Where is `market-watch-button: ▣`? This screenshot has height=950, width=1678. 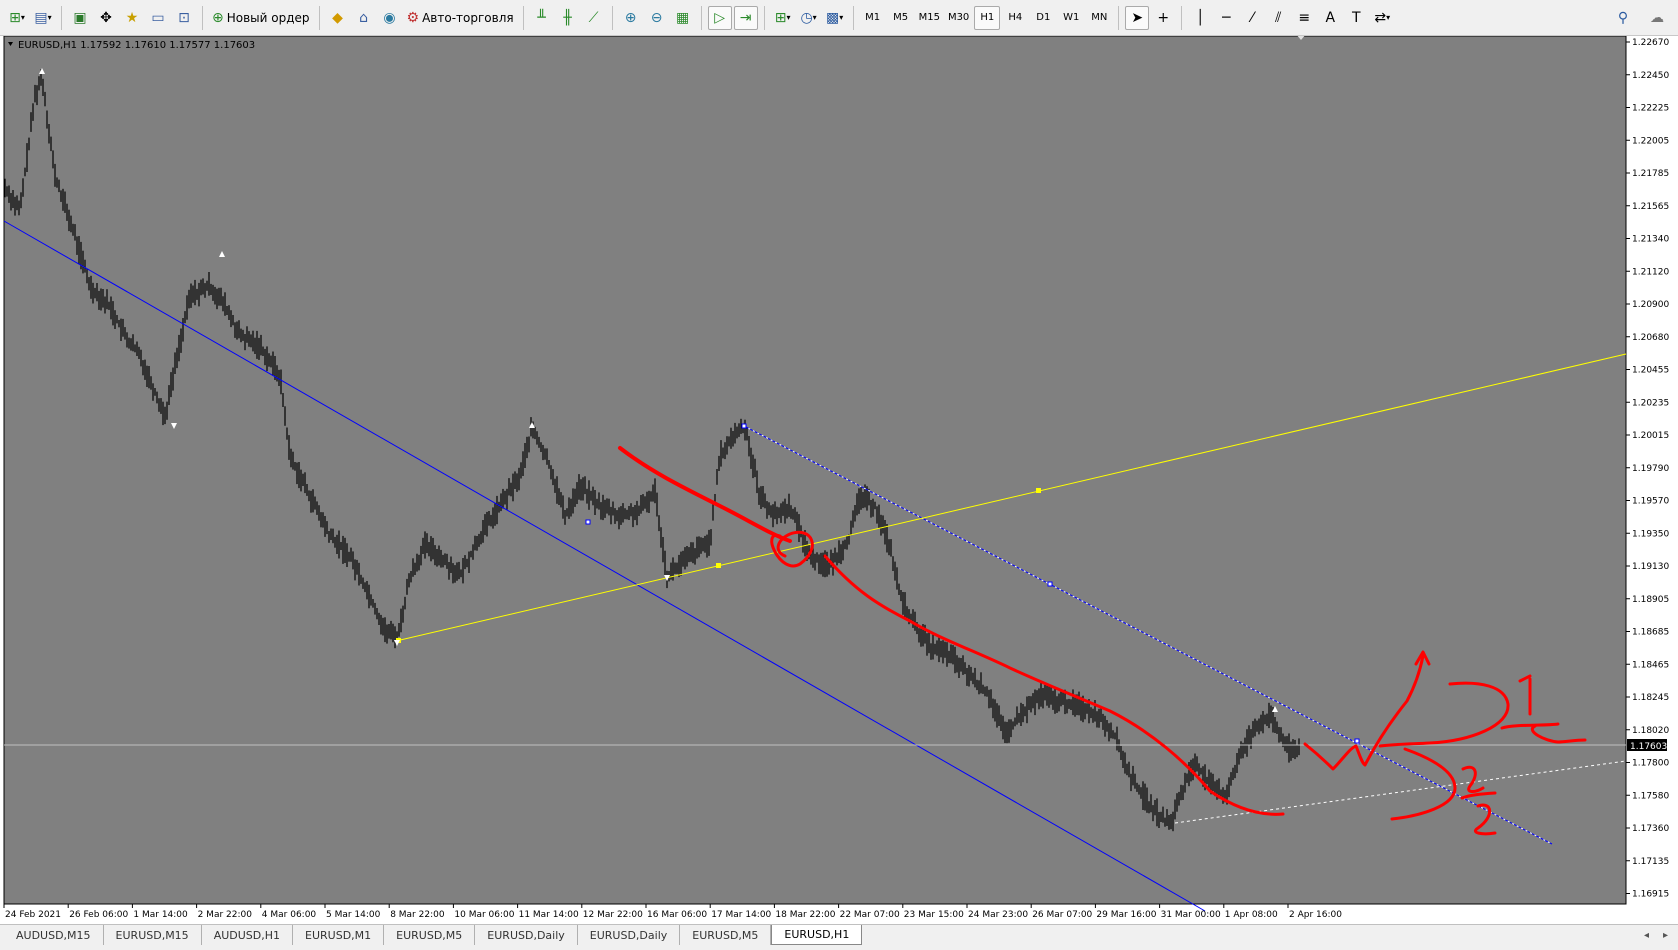 market-watch-button: ▣ is located at coordinates (80, 18).